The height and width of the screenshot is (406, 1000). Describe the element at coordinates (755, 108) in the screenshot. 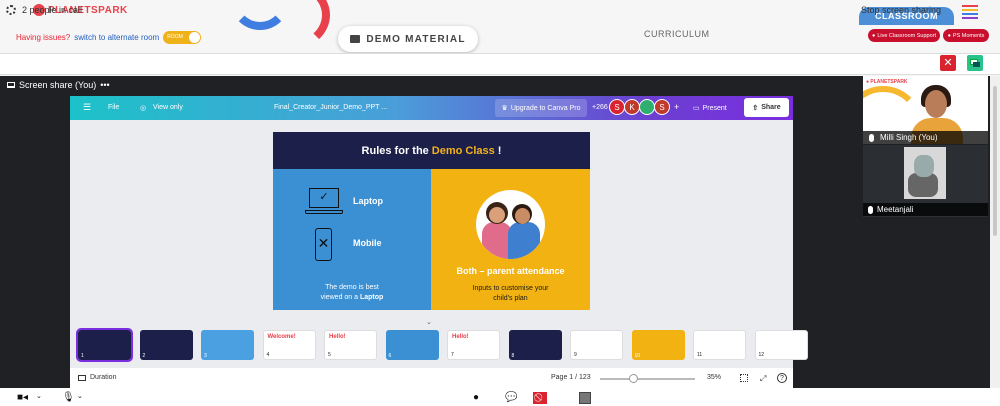

I see `upload-icon: ⇧` at that location.